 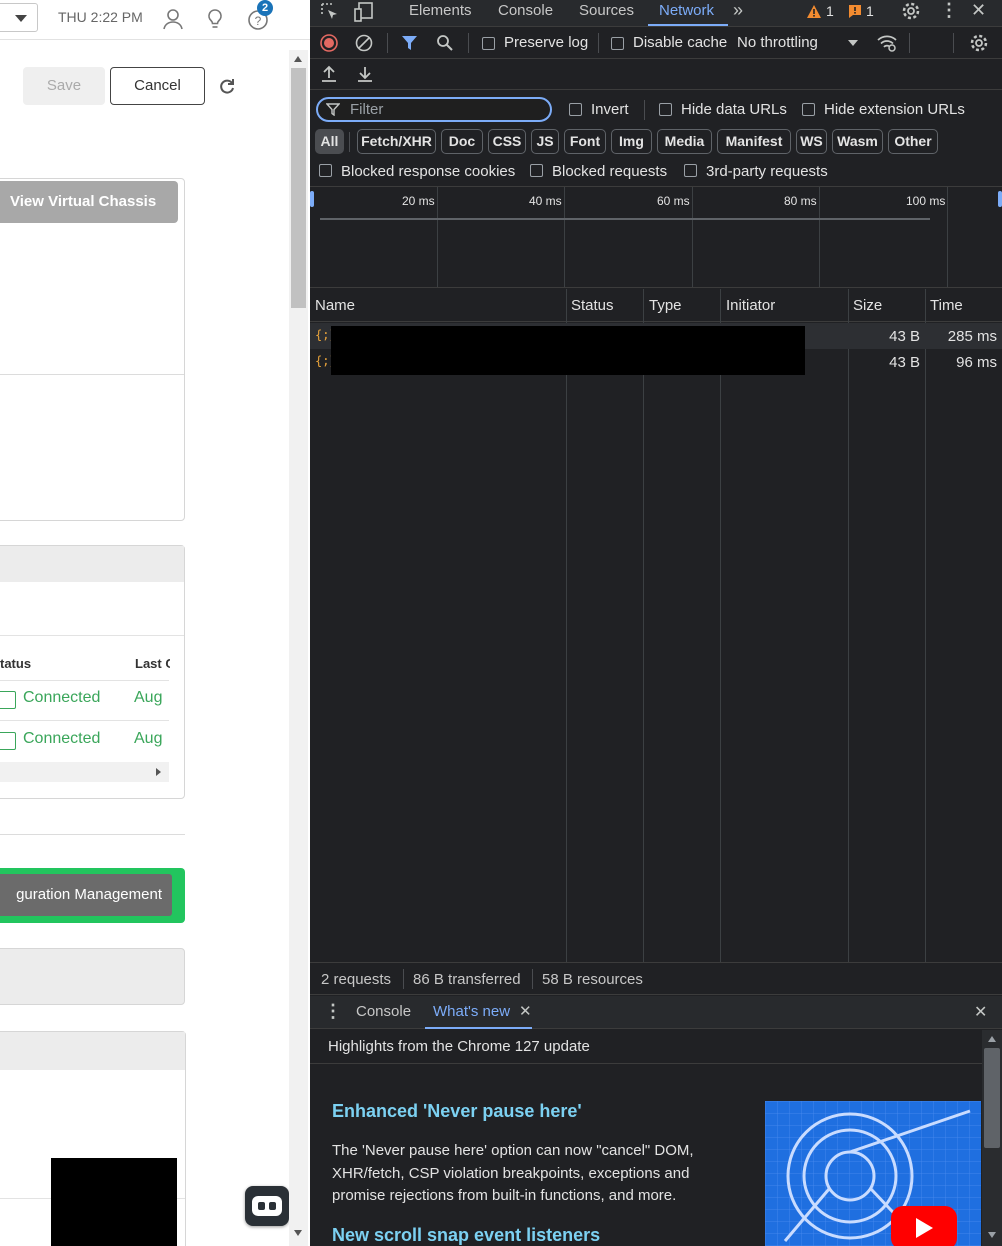 I want to click on drawer-tab-console: Console, so click(x=383, y=1011).